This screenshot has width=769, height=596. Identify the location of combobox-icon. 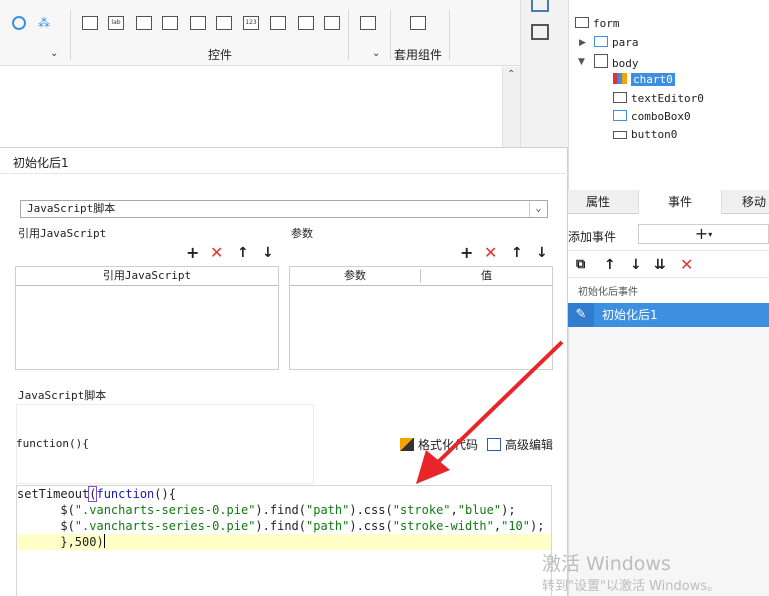
(620, 115).